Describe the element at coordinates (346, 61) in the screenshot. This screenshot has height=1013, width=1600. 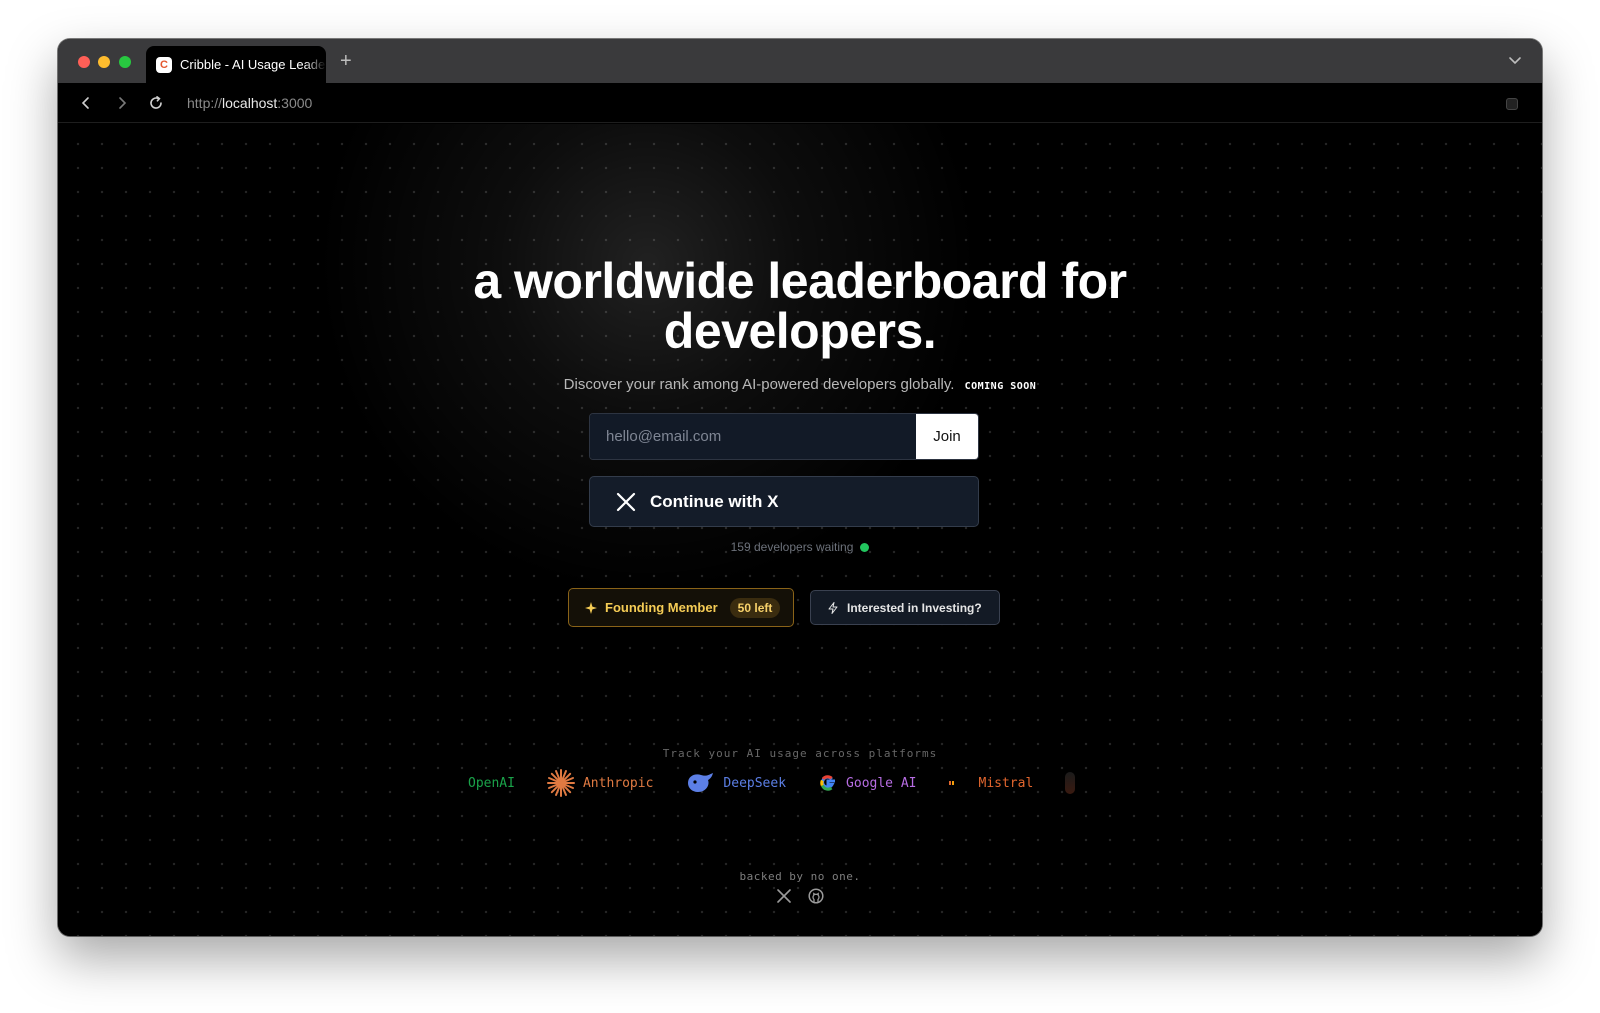
I see `new-tab-button: +` at that location.